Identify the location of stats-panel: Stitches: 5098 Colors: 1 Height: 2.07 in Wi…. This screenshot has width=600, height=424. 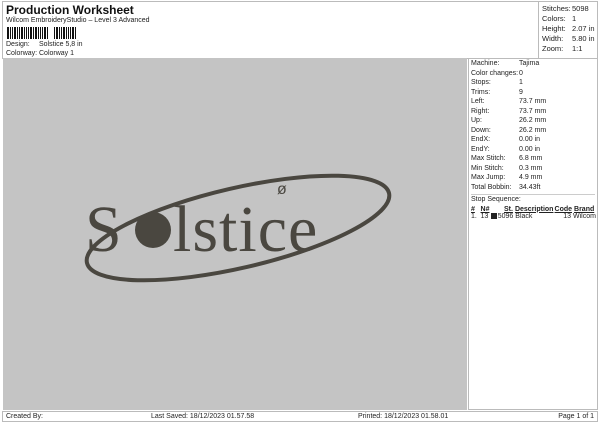
(567, 30).